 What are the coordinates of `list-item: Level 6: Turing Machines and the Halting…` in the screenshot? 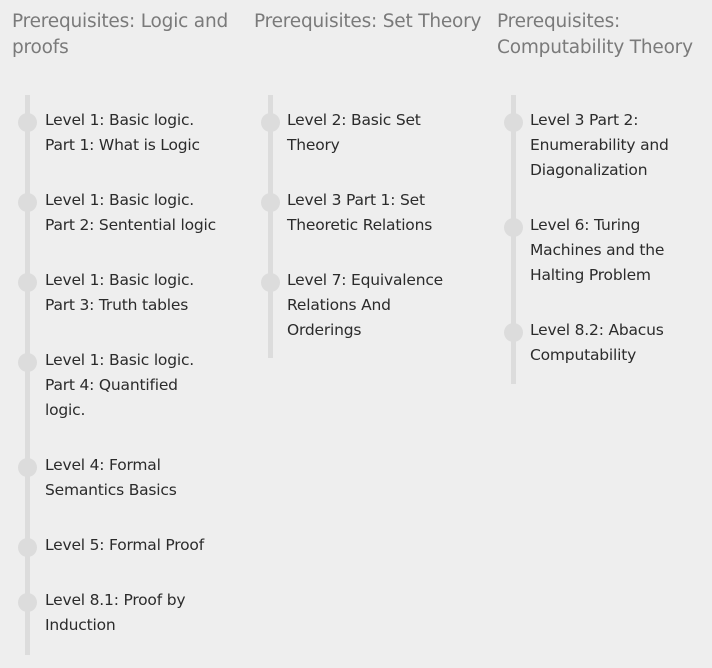 It's located at (604, 250).